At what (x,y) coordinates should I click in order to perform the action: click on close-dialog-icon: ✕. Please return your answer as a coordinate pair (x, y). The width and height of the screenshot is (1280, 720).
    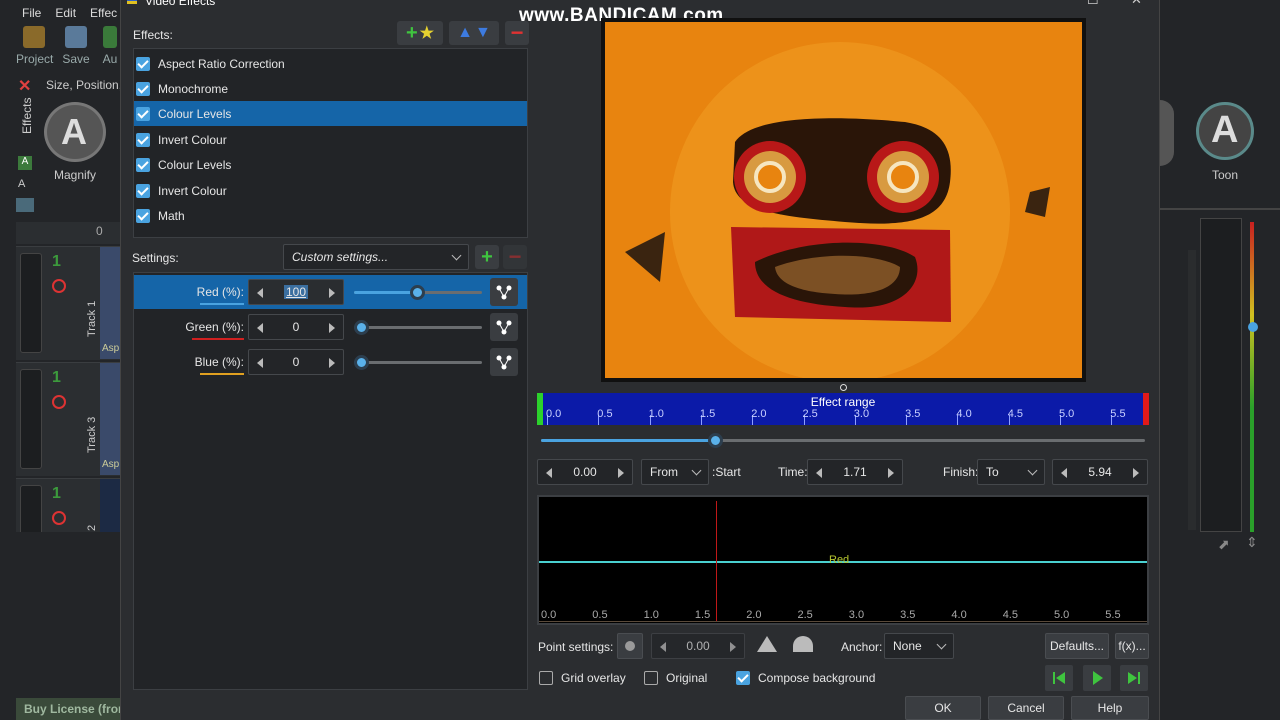
    Looking at the image, I should click on (1136, 4).